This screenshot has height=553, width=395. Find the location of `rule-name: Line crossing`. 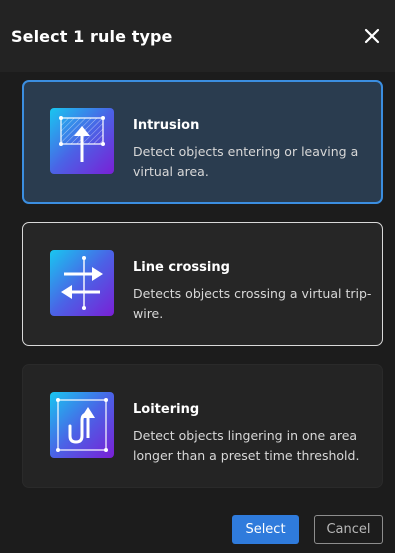

rule-name: Line crossing is located at coordinates (181, 267).